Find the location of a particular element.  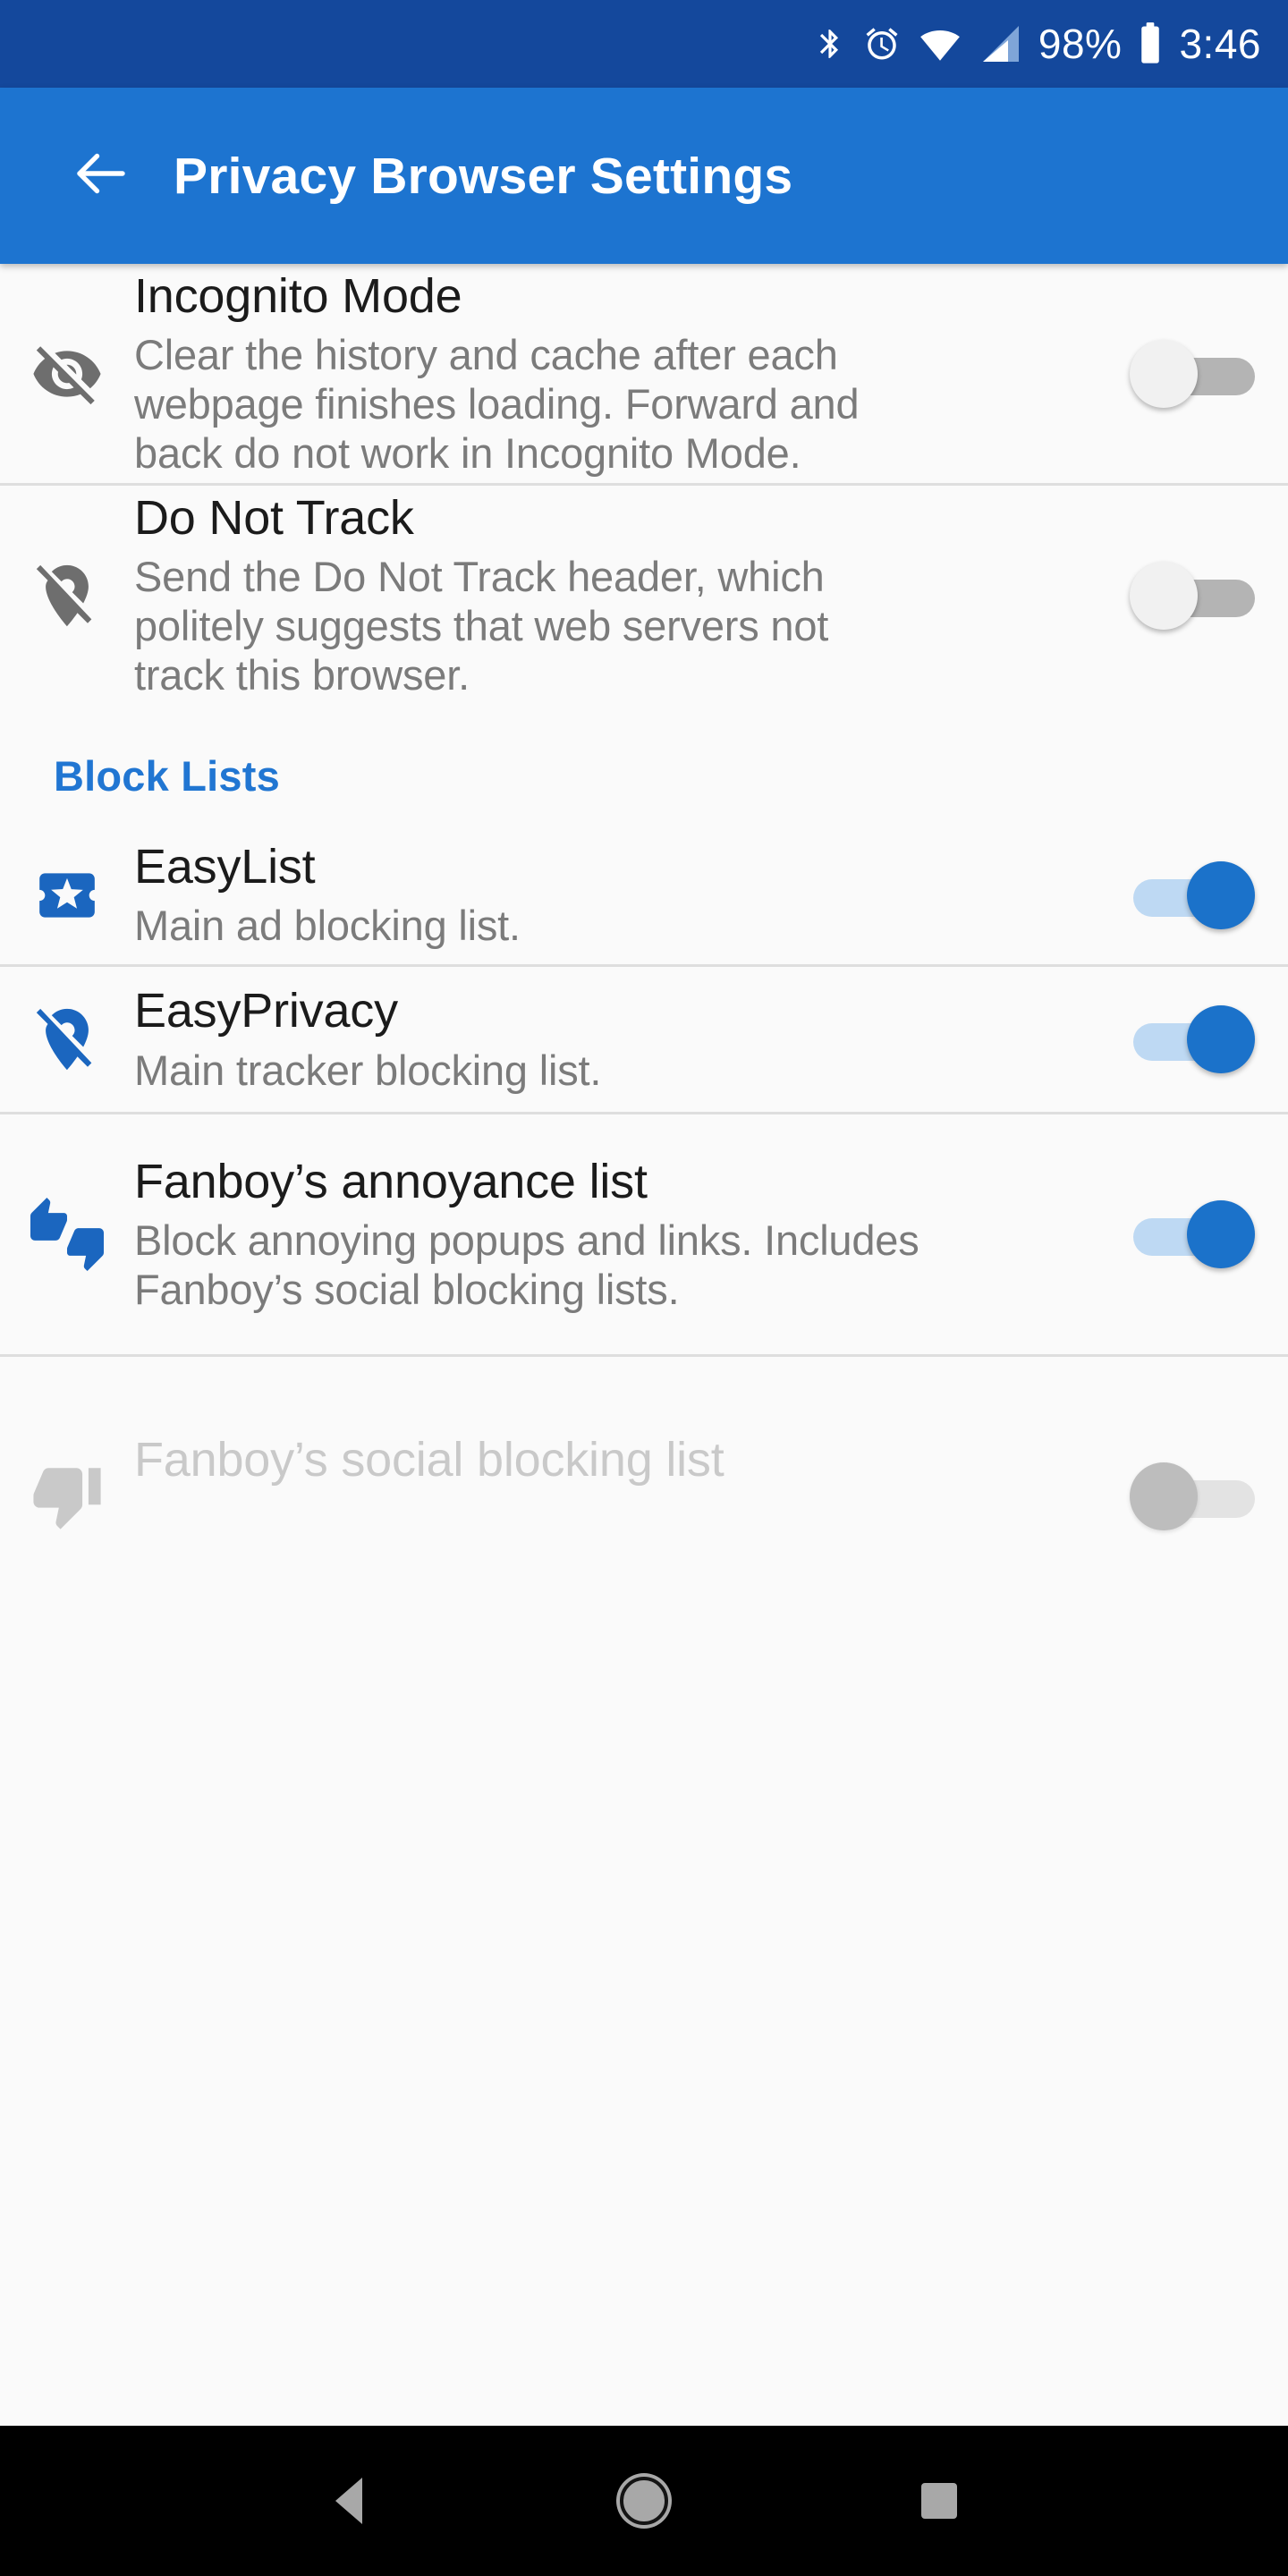

toggle-fanboys-annoyance is located at coordinates (1194, 1234).